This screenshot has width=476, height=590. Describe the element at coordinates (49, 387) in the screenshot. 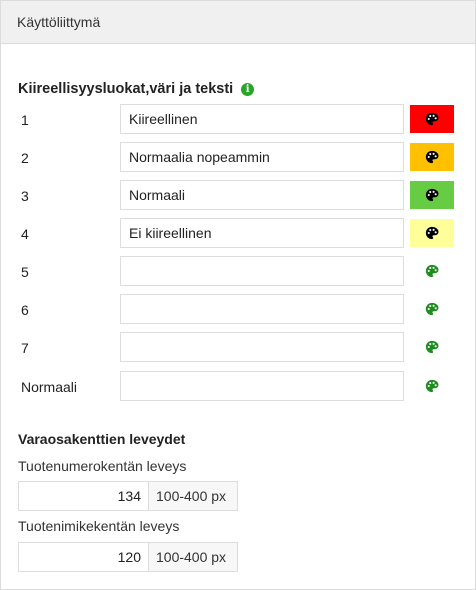

I see `urgency-row-label: Normaali` at that location.